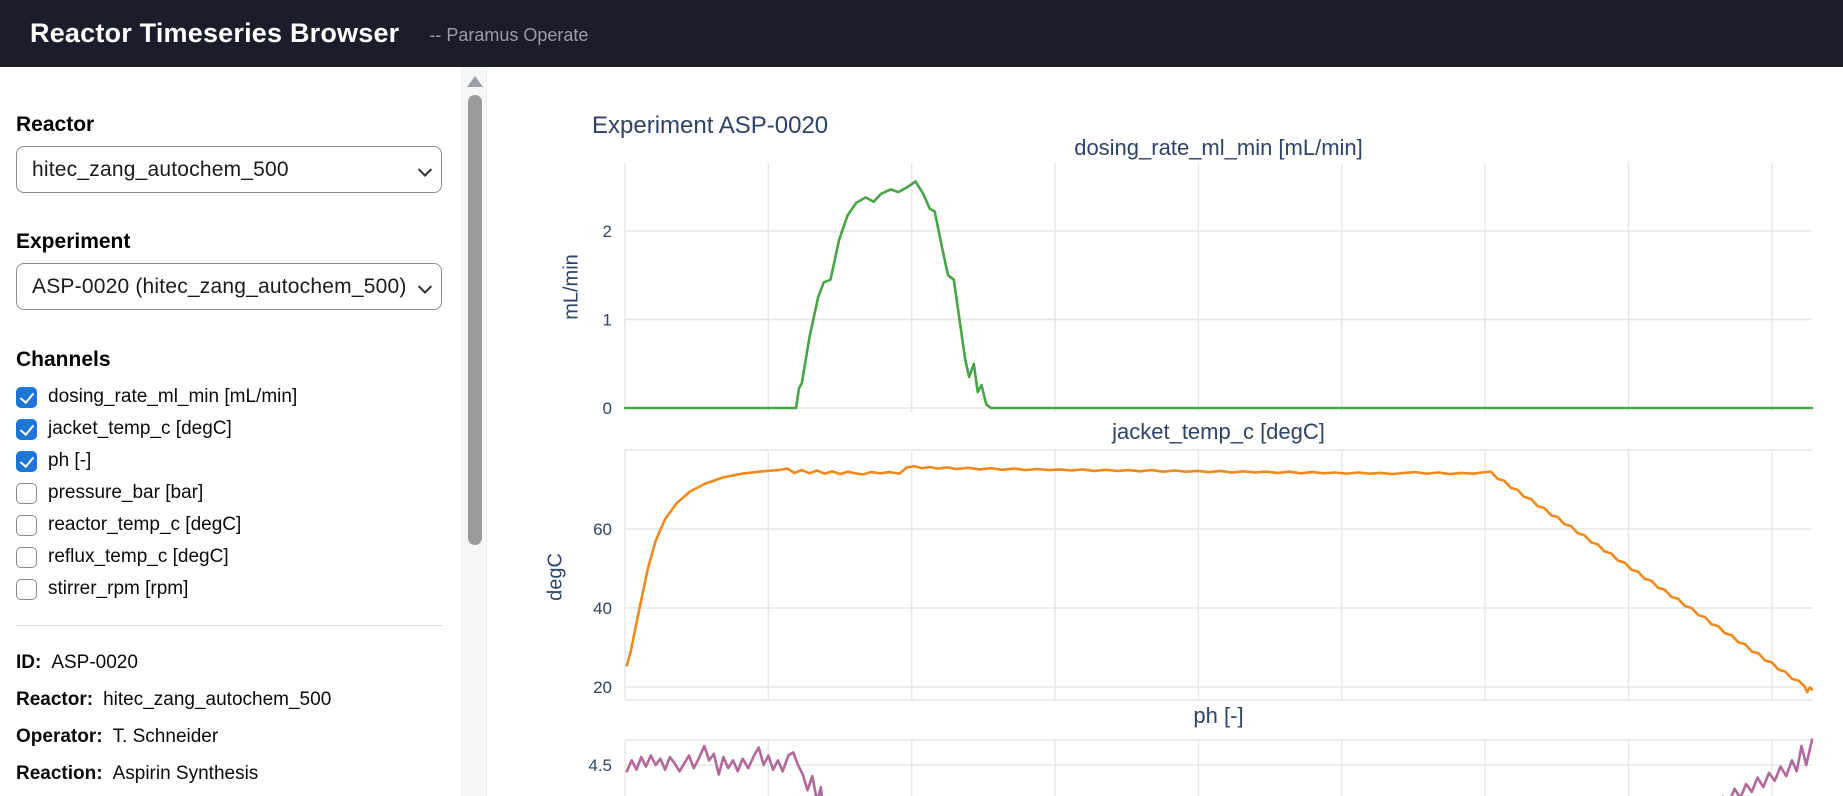 This screenshot has width=1843, height=796. I want to click on chart-ph: 4.5, so click(1201, 767).